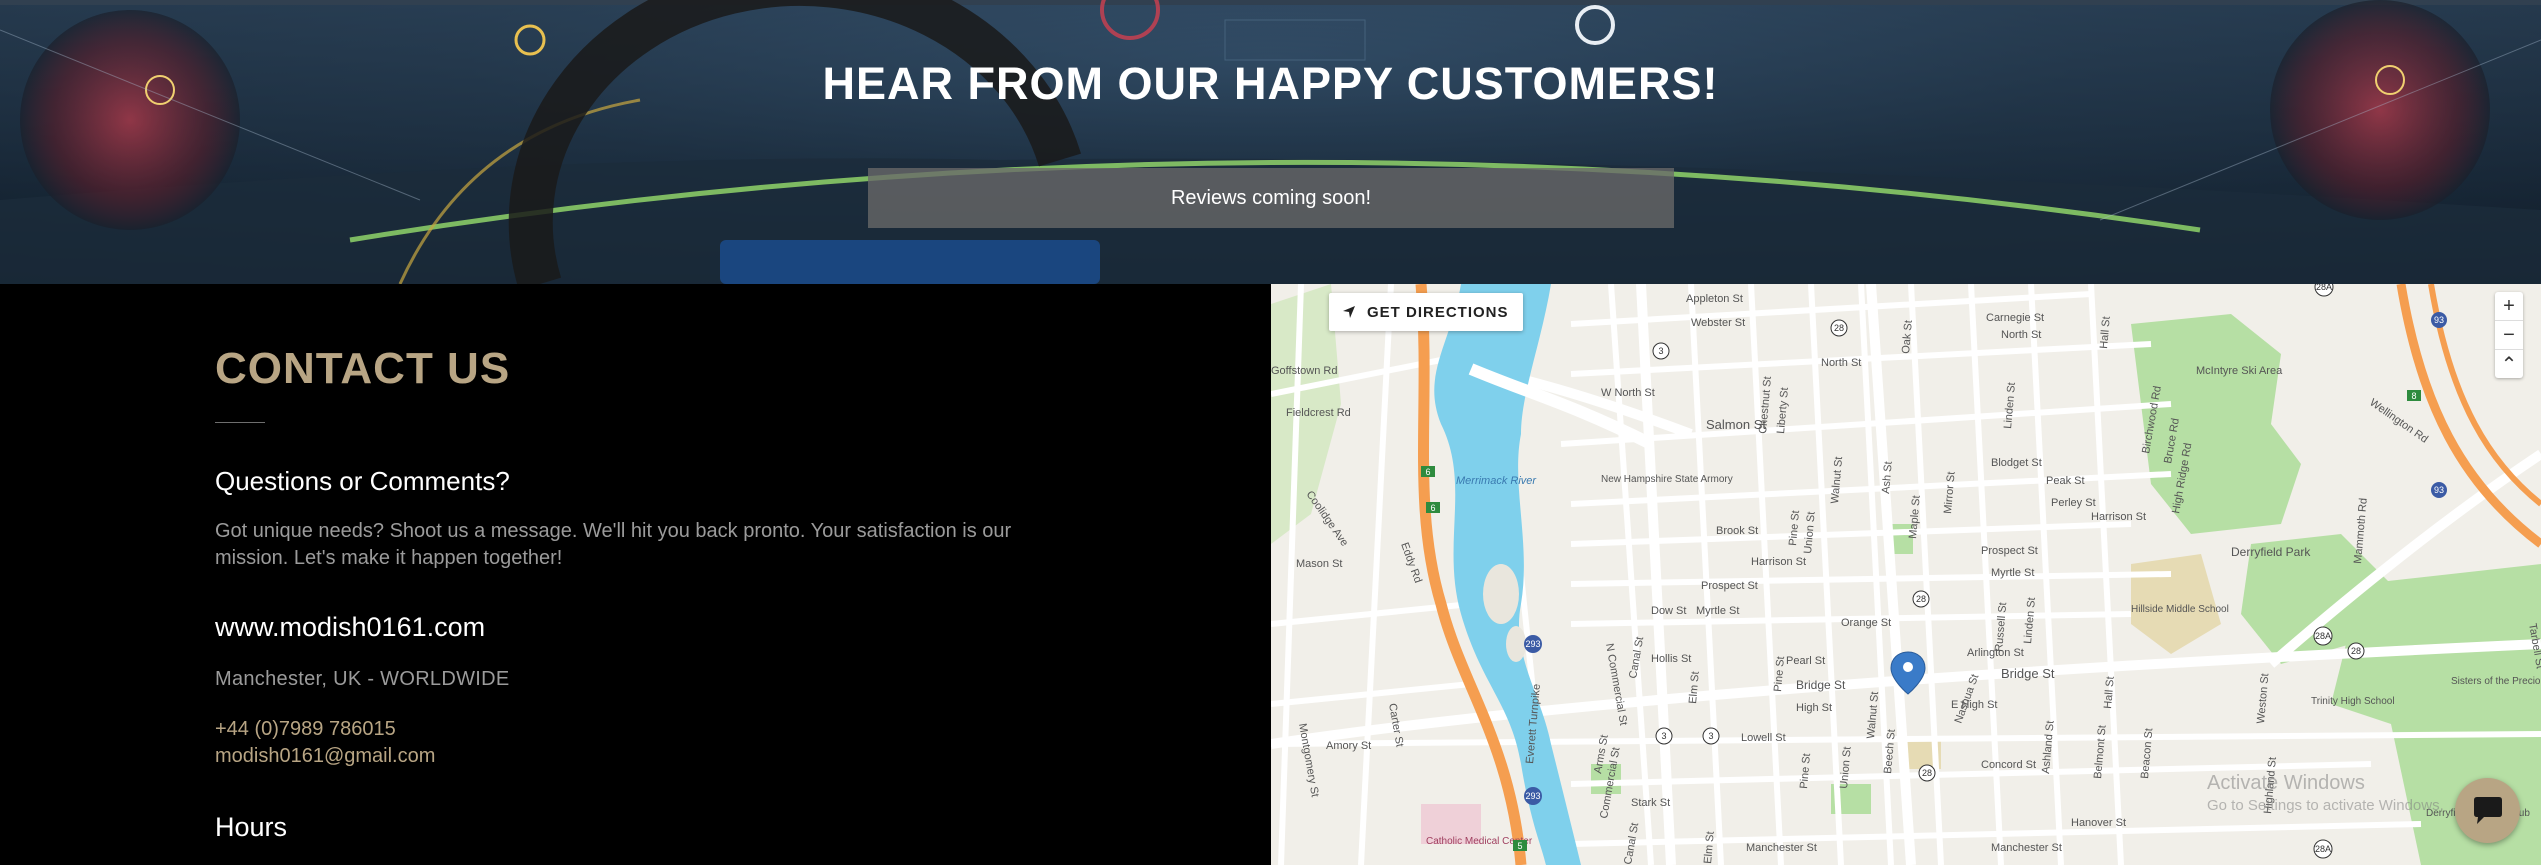 The width and height of the screenshot is (2541, 865). Describe the element at coordinates (363, 368) in the screenshot. I see `contact-title: CONTACT US` at that location.